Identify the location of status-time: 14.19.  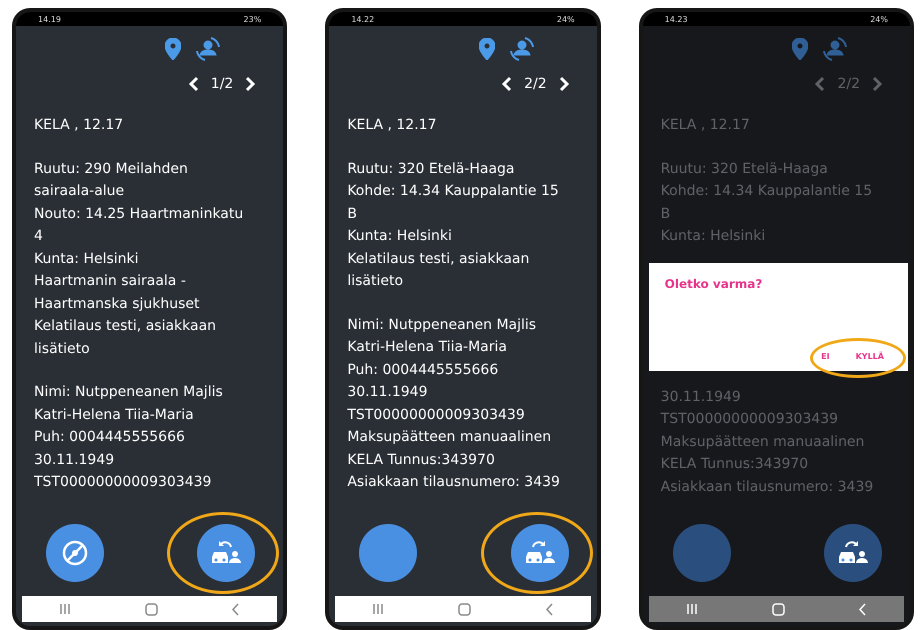
(49, 19).